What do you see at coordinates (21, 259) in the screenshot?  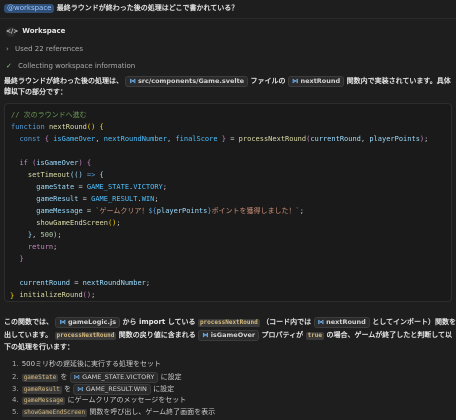 I see `code-line: }` at bounding box center [21, 259].